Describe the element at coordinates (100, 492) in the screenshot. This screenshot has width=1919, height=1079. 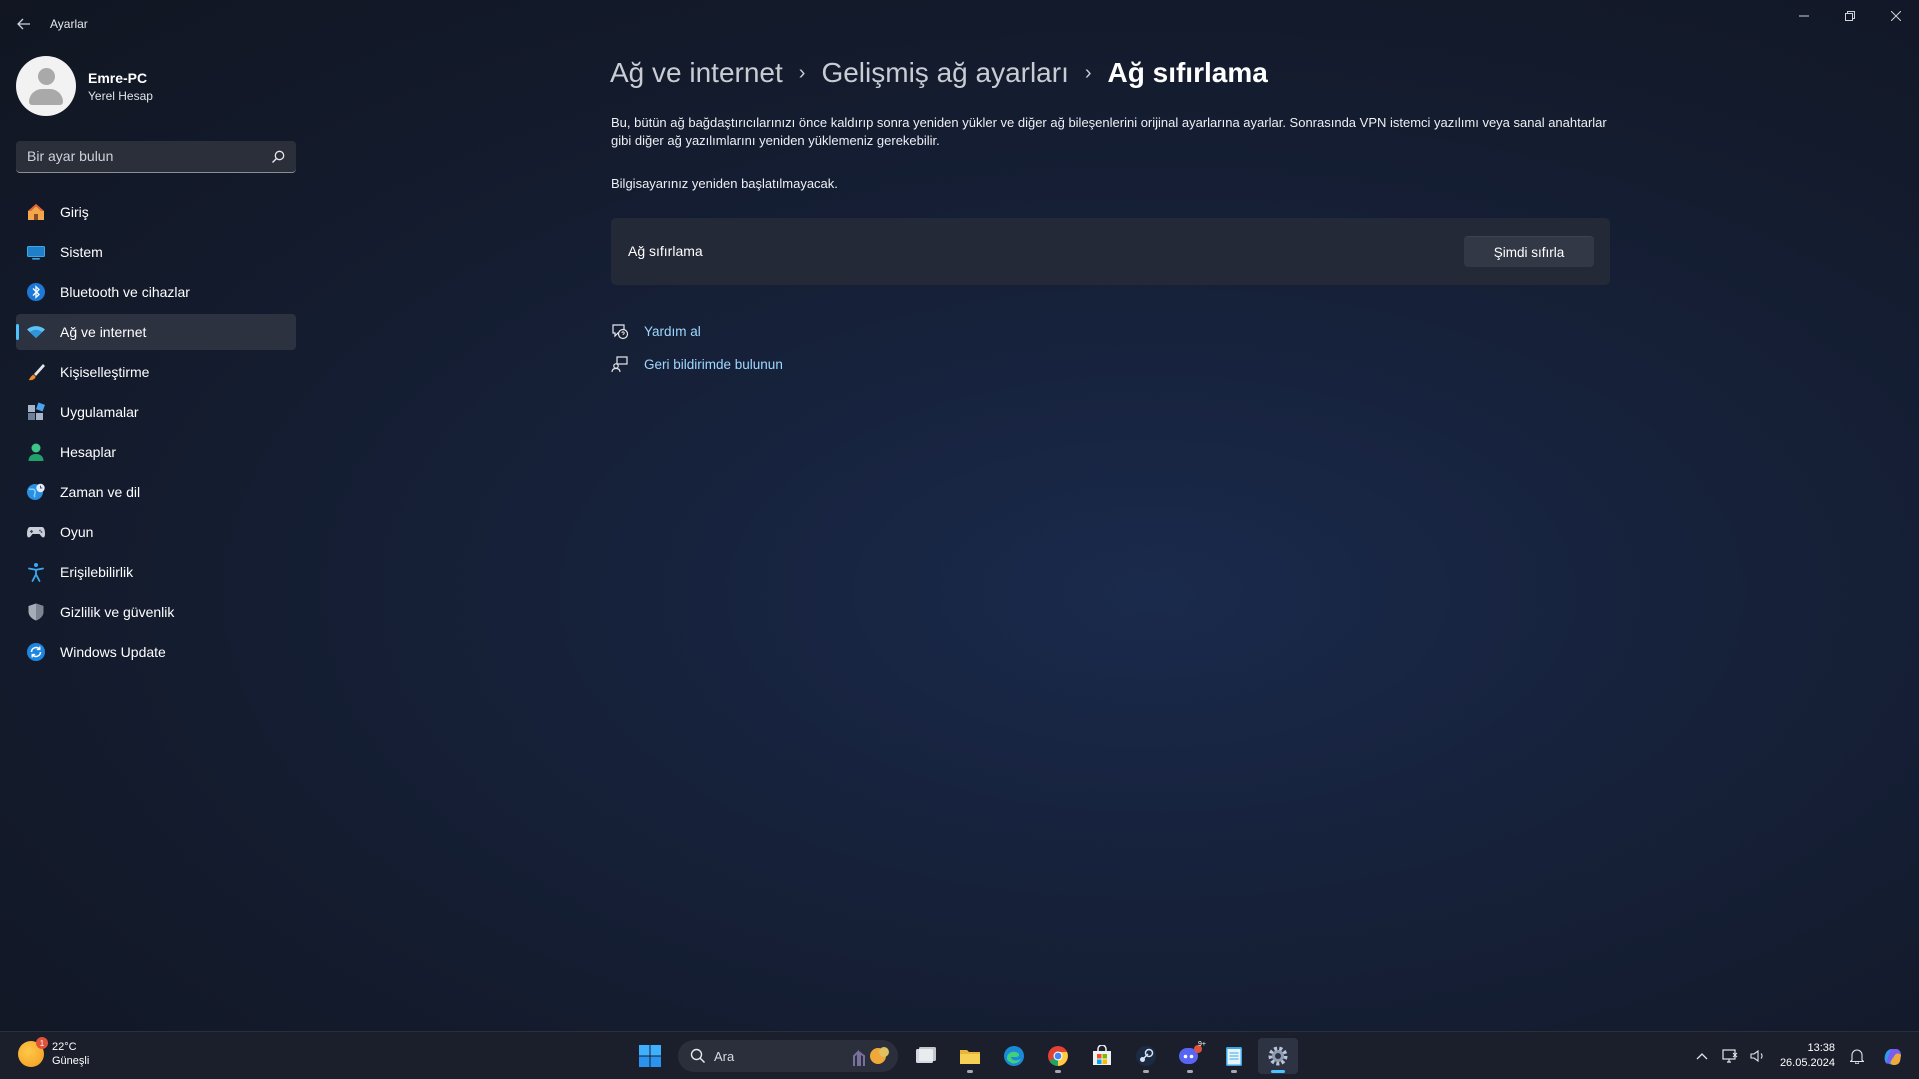
I see `sidebar-item-label: Zaman ve dil` at that location.